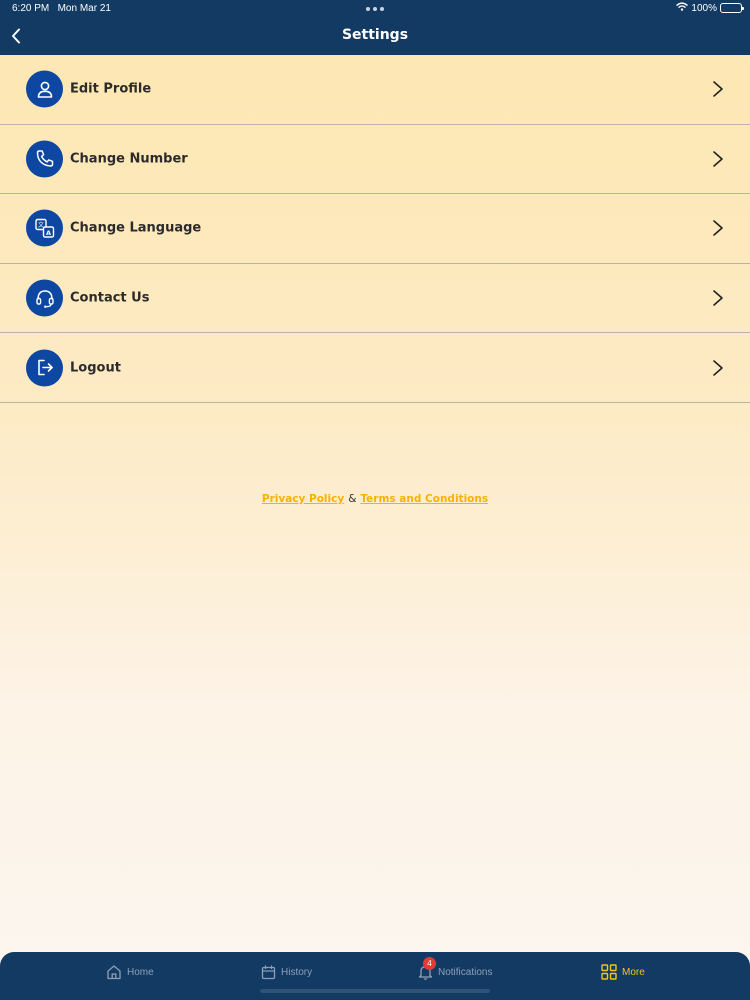  Describe the element at coordinates (429, 963) in the screenshot. I see `notification-badge: 4` at that location.